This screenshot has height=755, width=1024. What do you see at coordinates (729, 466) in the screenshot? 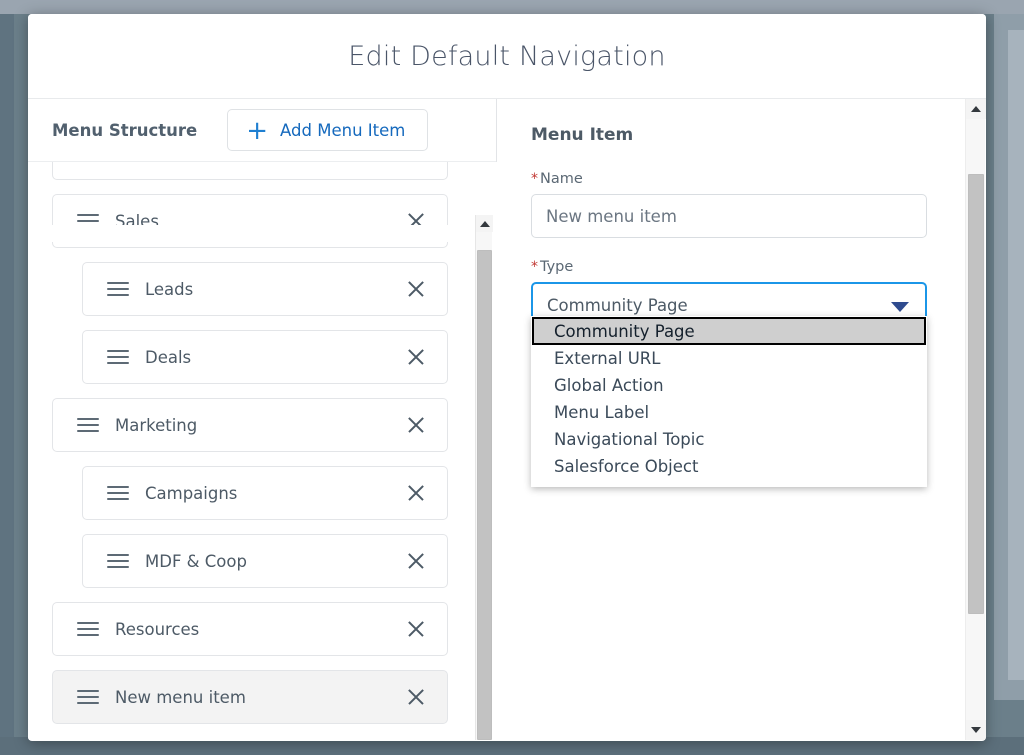
I see `type-option: Salesforce Object` at bounding box center [729, 466].